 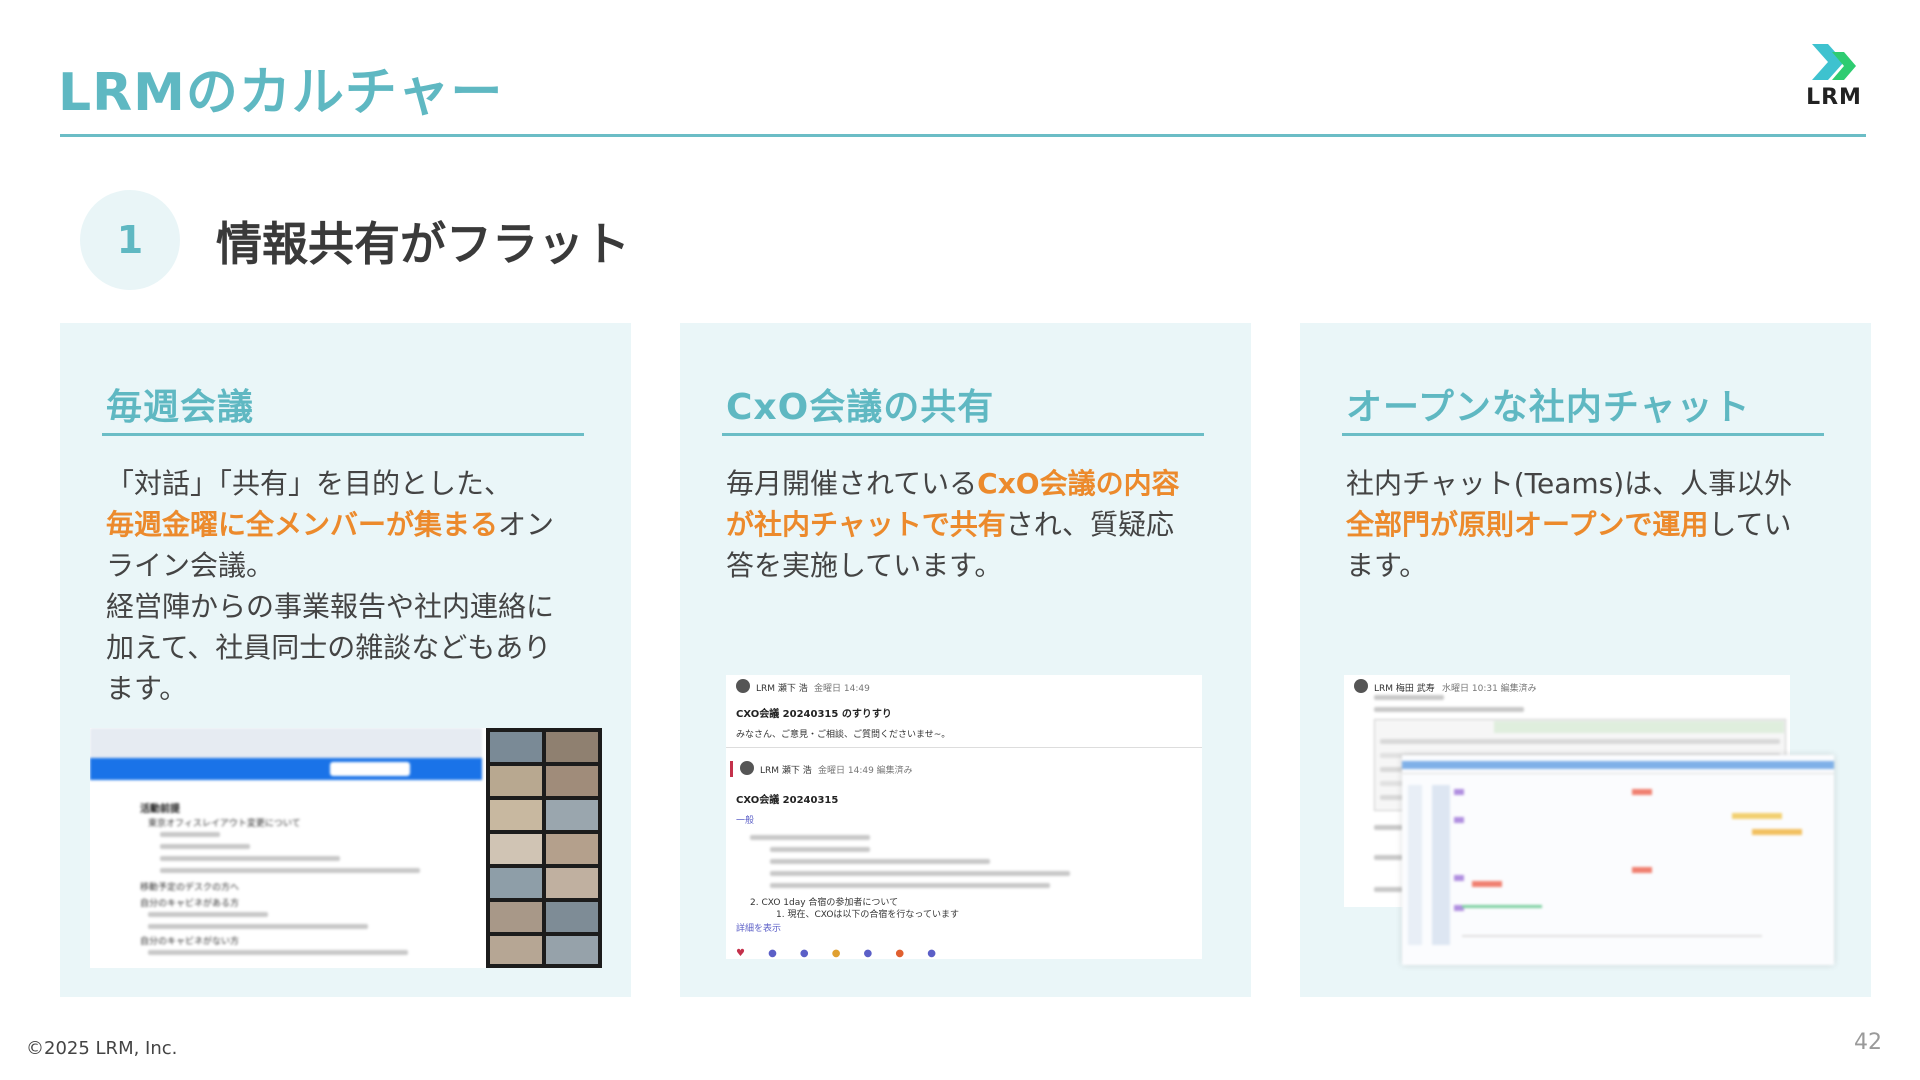 What do you see at coordinates (867, 915) in the screenshot?
I see `post-item: 1. 現在、CXOは以下の合宿を行なっています` at bounding box center [867, 915].